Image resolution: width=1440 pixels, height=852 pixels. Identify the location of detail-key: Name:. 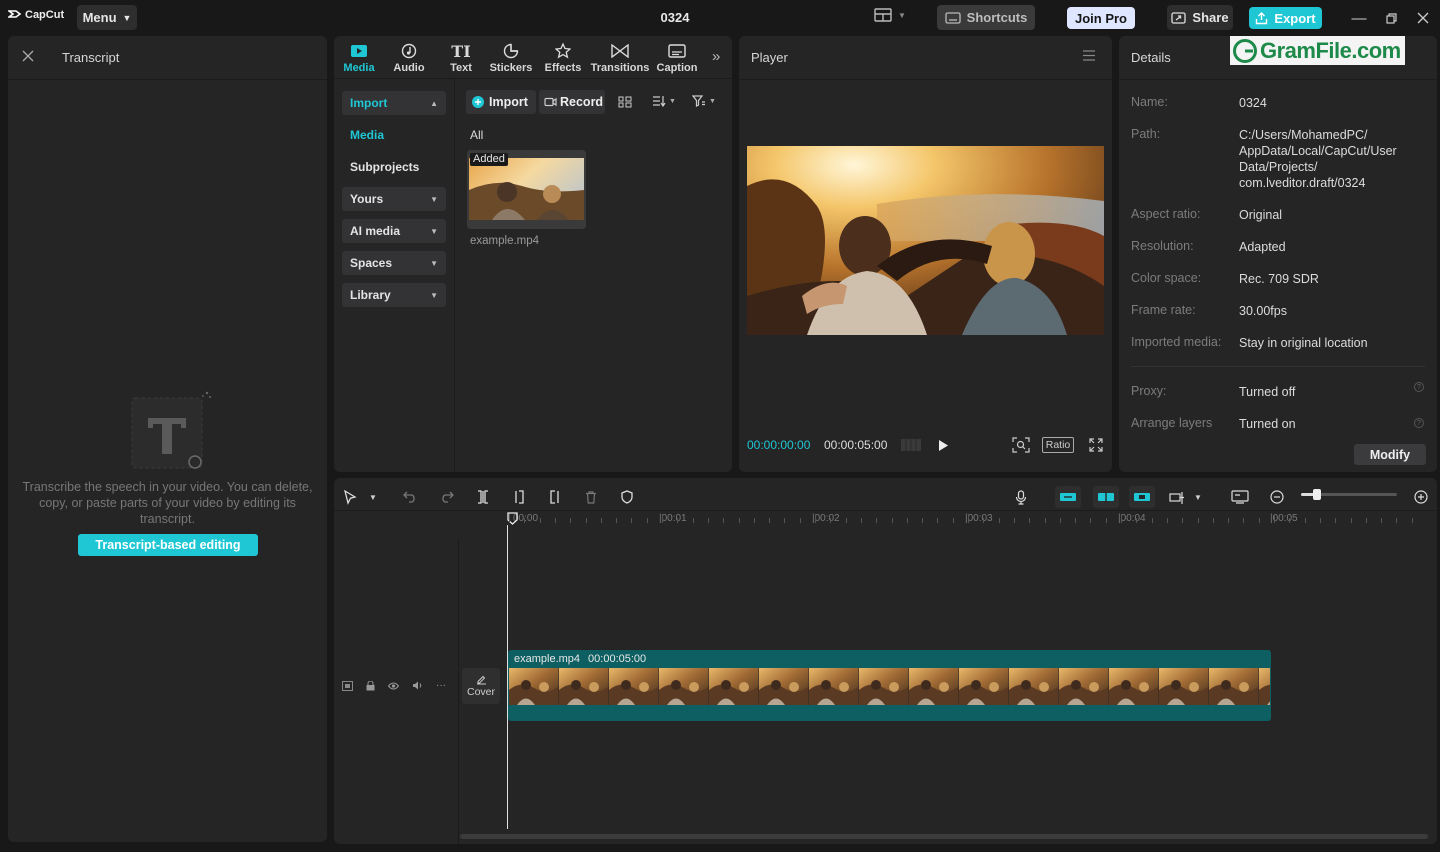
(1149, 102).